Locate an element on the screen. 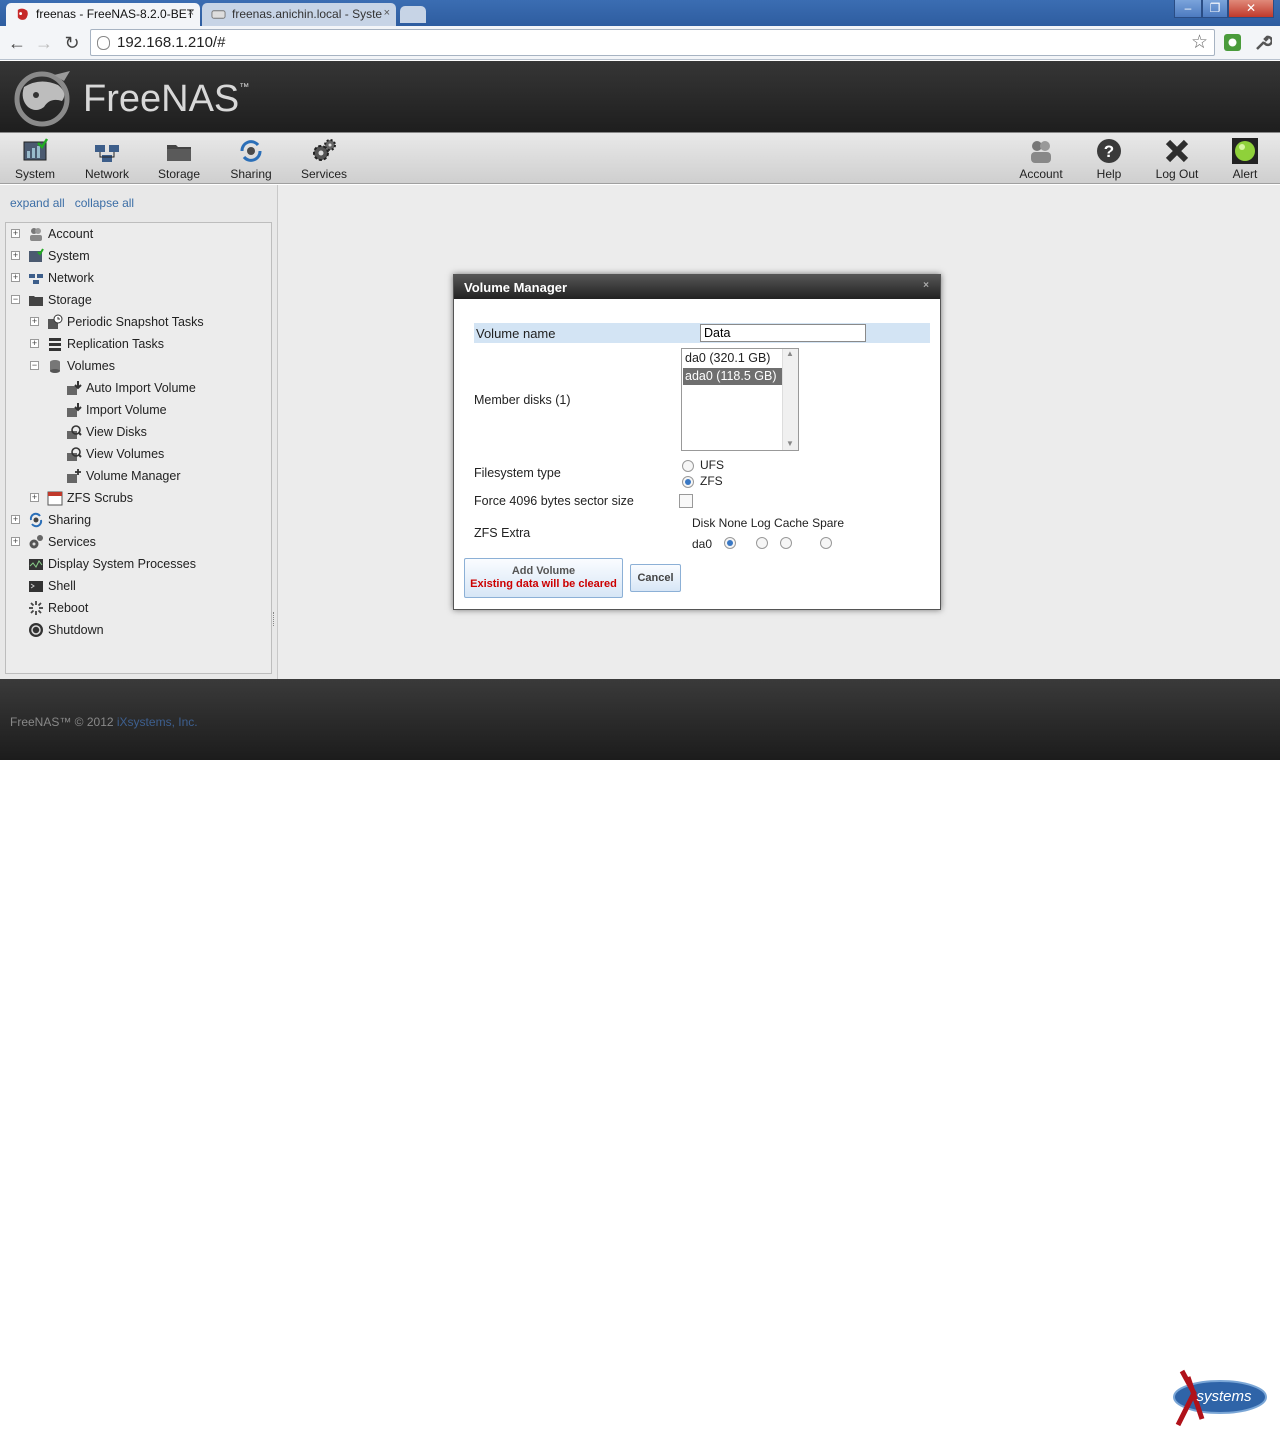 This screenshot has width=1280, height=1433. tree-label: System is located at coordinates (69, 256).